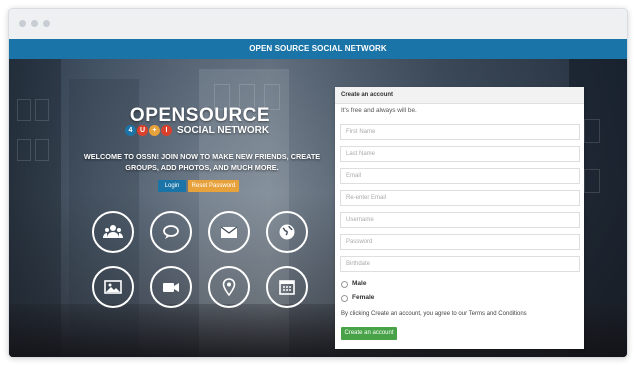  What do you see at coordinates (229, 287) in the screenshot?
I see `location-icon` at bounding box center [229, 287].